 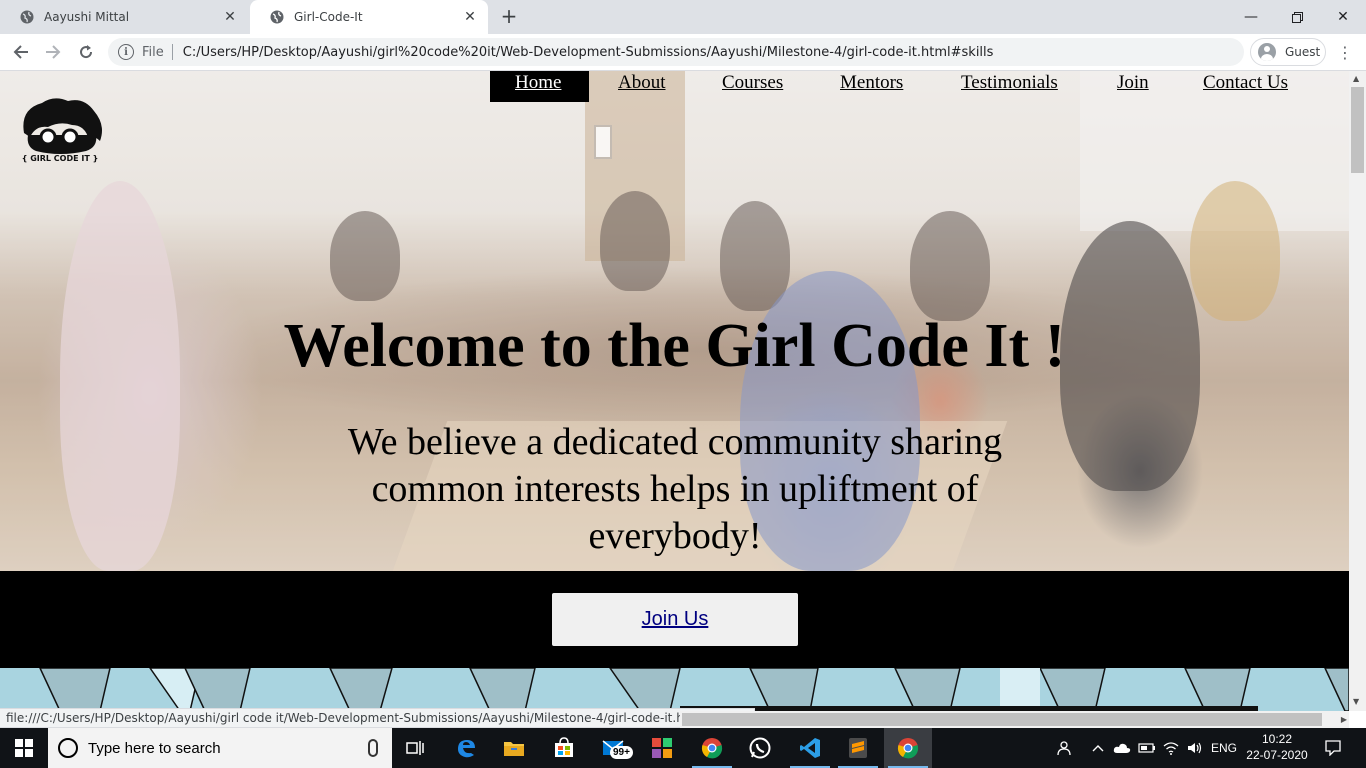 What do you see at coordinates (1267, 52) in the screenshot?
I see `avatar-icon` at bounding box center [1267, 52].